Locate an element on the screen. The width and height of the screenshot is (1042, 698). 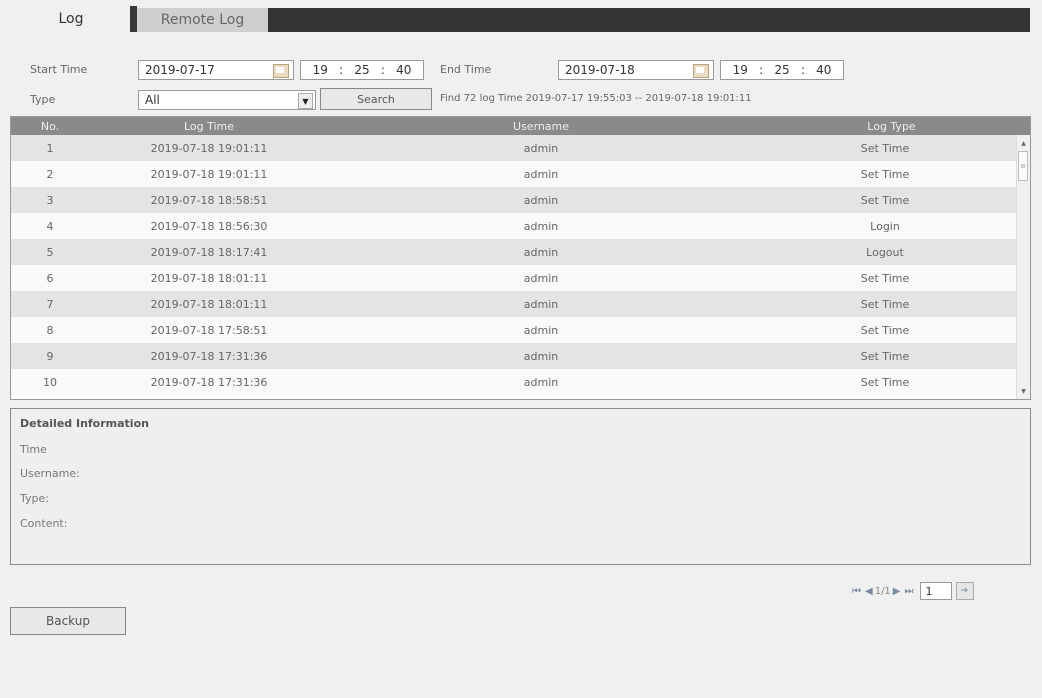
last-page-icon: ⏭ is located at coordinates (909, 591).